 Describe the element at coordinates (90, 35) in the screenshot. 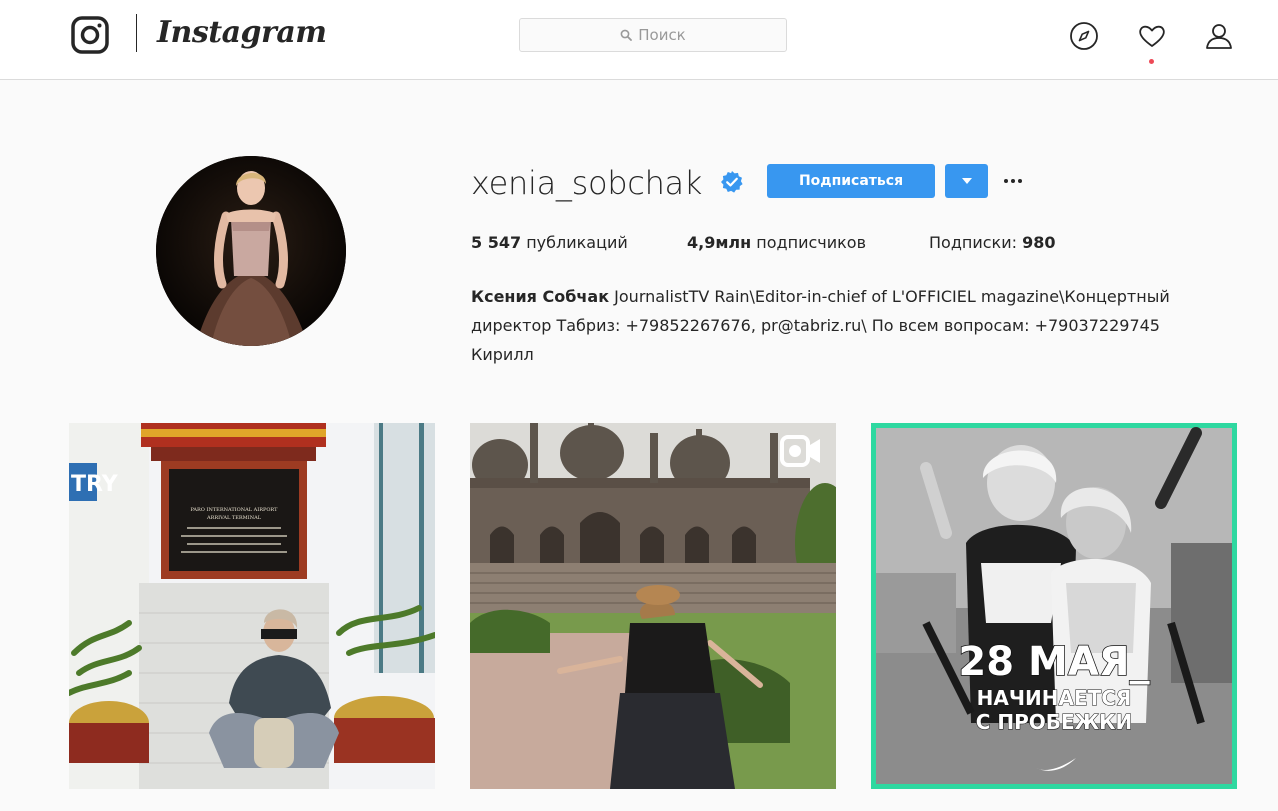

I see `instagram-glyph-icon` at that location.